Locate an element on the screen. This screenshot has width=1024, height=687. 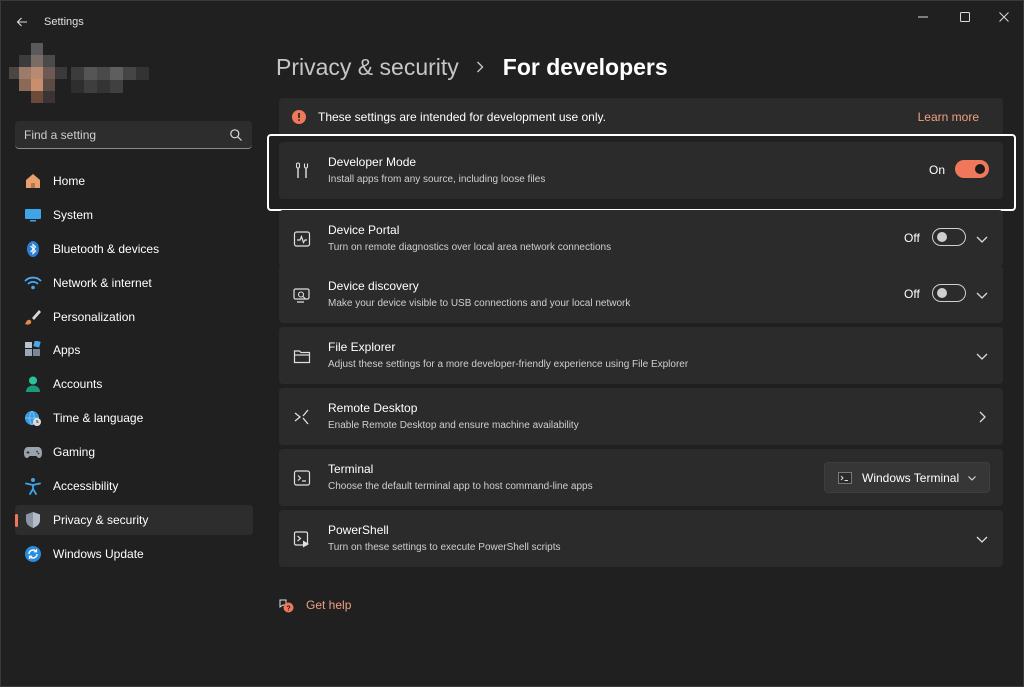
sidebar-item-privacy-security: Privacy & security is located at coordinates (134, 519).